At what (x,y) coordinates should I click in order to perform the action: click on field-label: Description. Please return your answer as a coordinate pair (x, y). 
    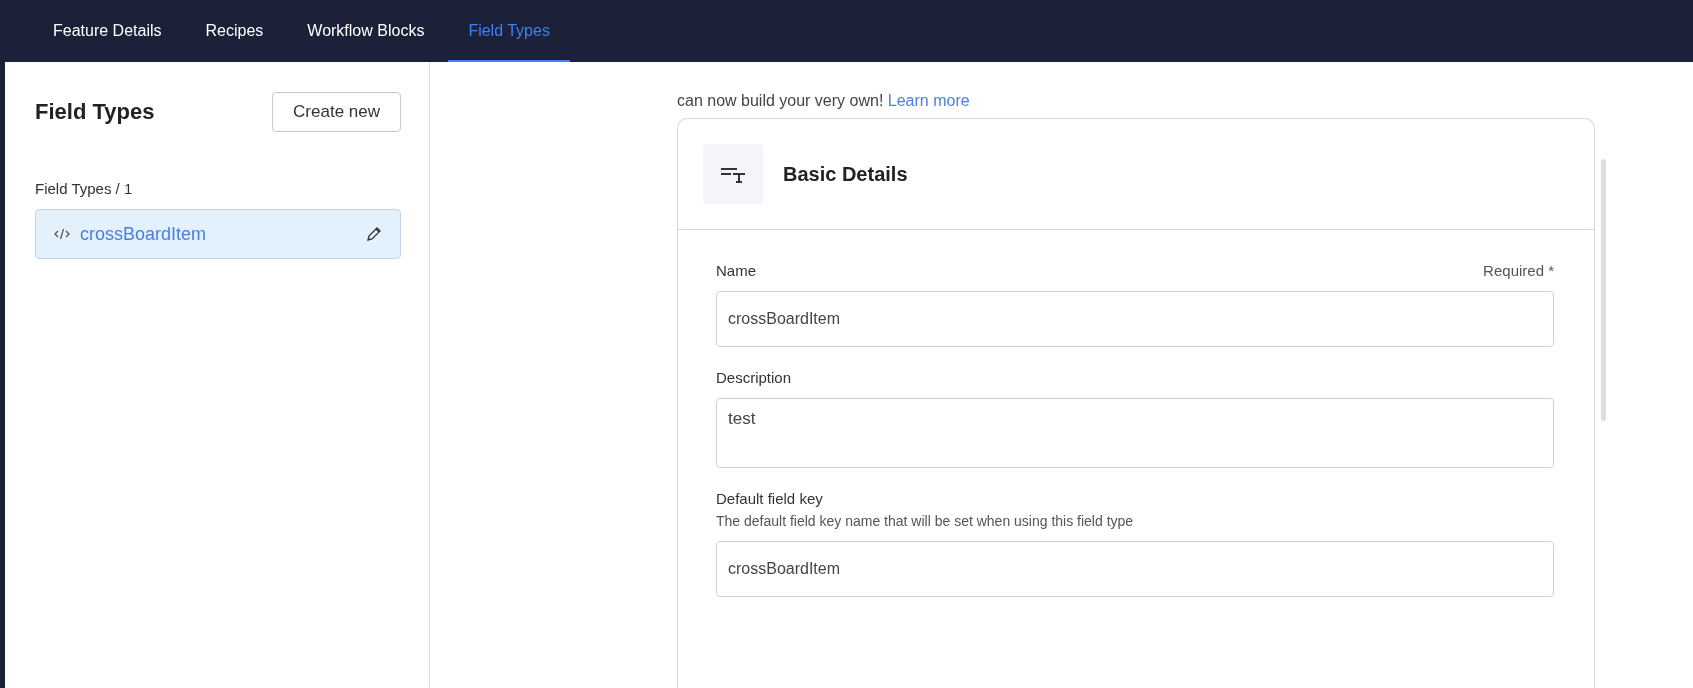
    Looking at the image, I should click on (754, 377).